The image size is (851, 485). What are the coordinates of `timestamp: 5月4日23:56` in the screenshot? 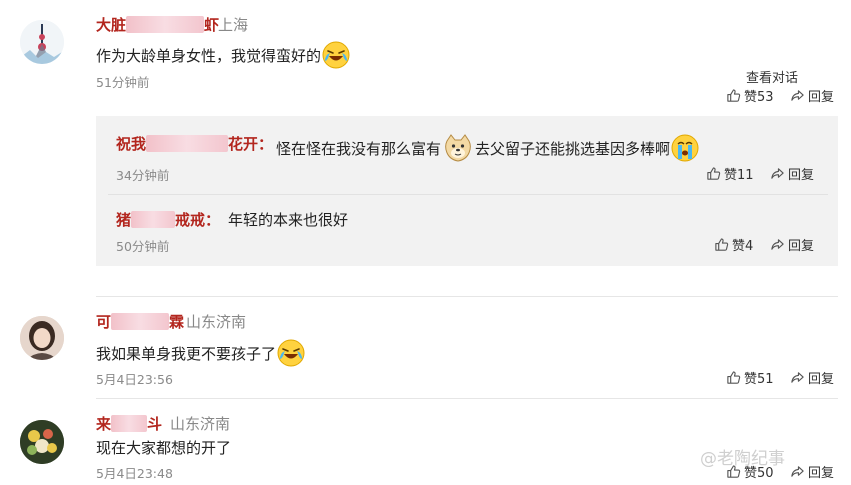 It's located at (134, 379).